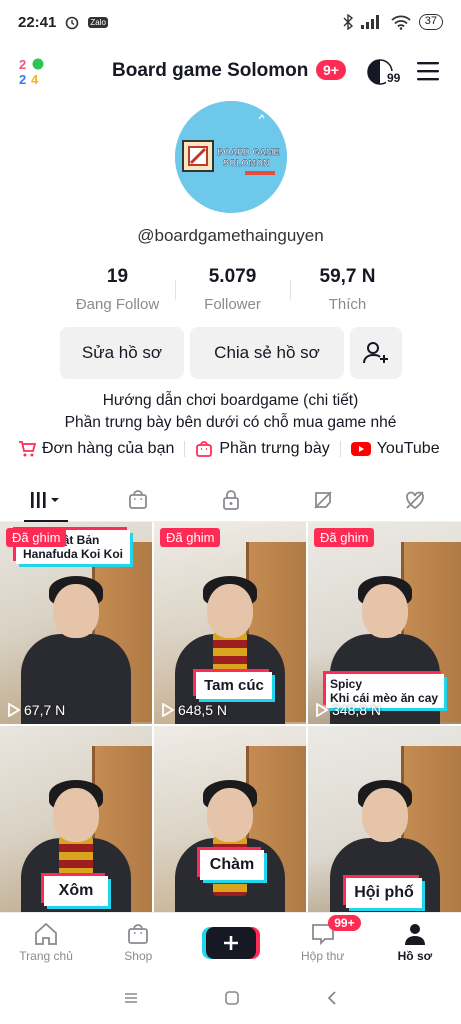 This screenshot has height=1024, width=461. Describe the element at coordinates (230, 400) in the screenshot. I see `bio-line-1: Hướng dẫn chơi boardgame (chi tiết)` at that location.